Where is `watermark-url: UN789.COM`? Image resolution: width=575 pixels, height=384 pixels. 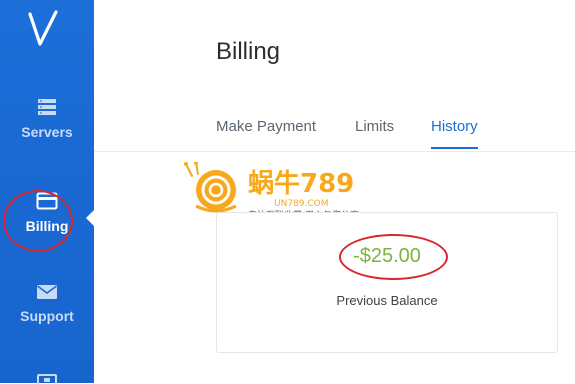
watermark-url: UN789.COM is located at coordinates (301, 204).